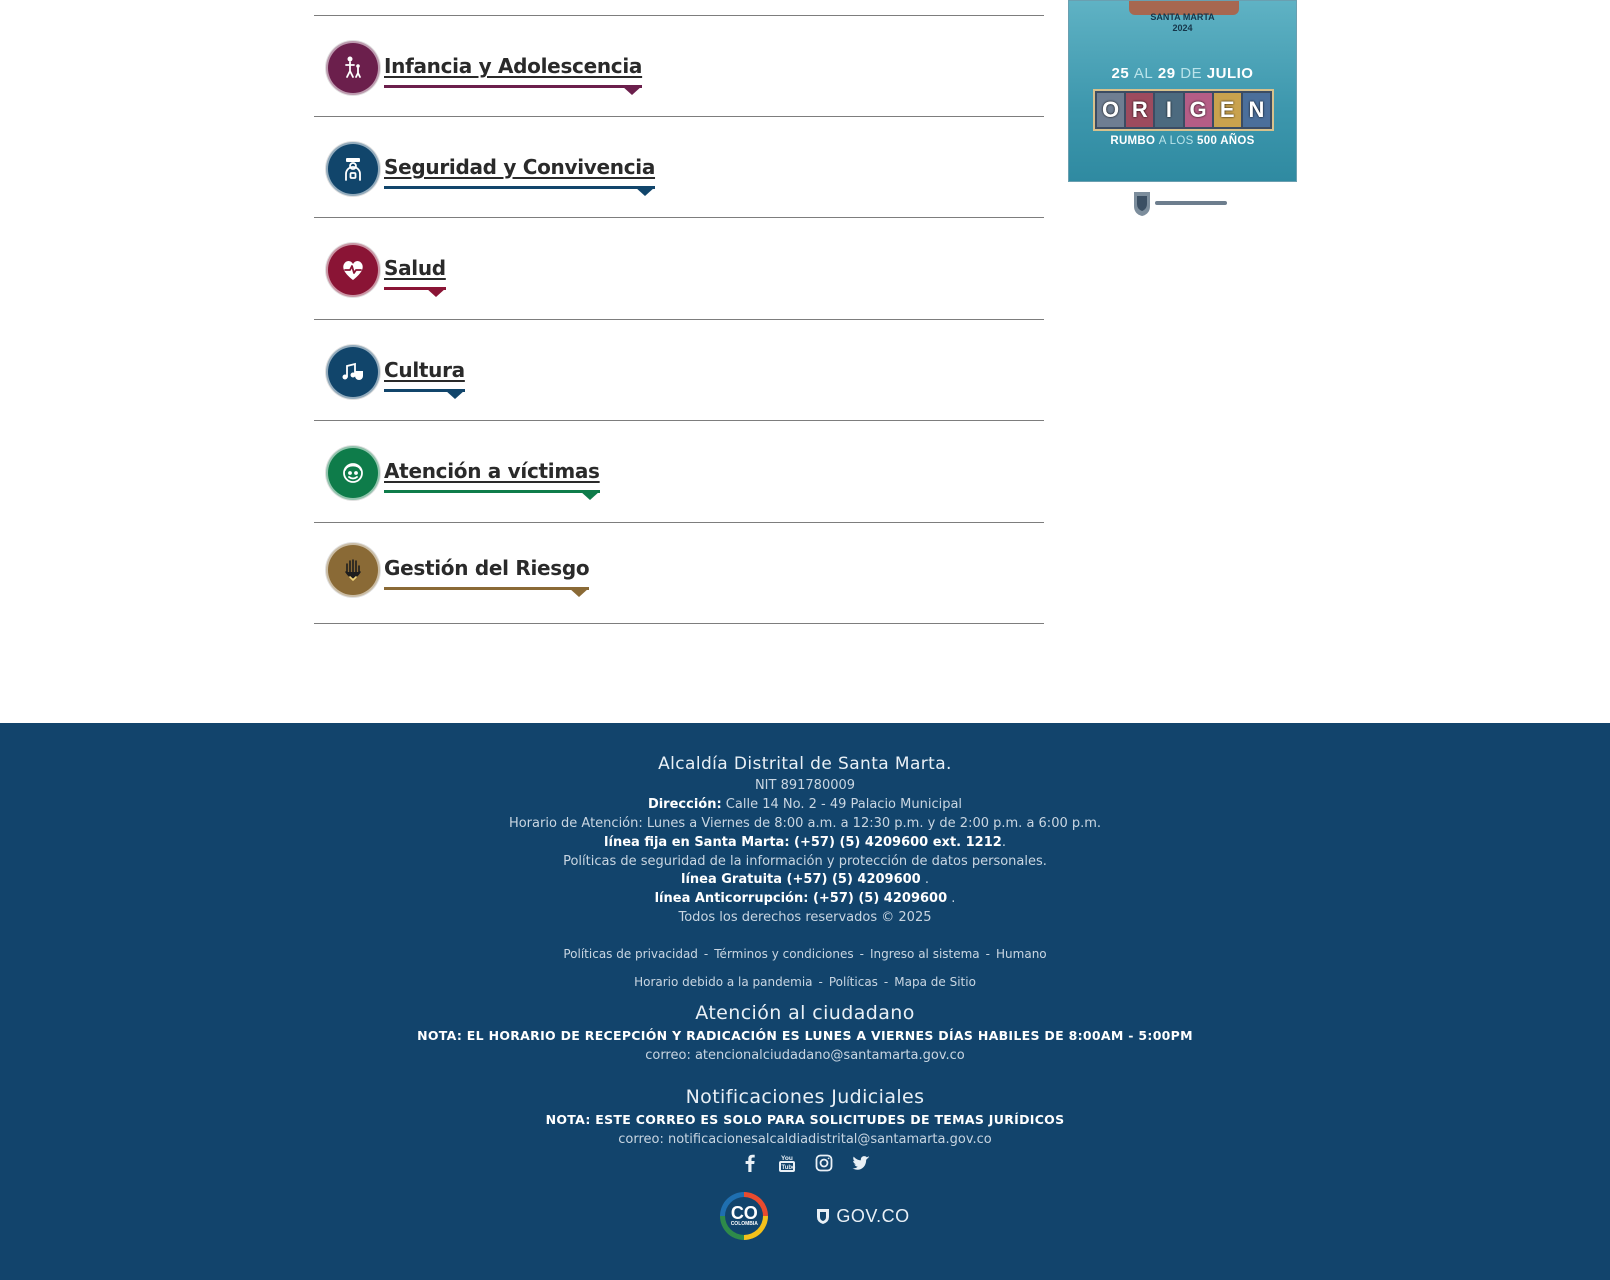  I want to click on privacy-link: Políticas de privacidad, so click(630, 954).